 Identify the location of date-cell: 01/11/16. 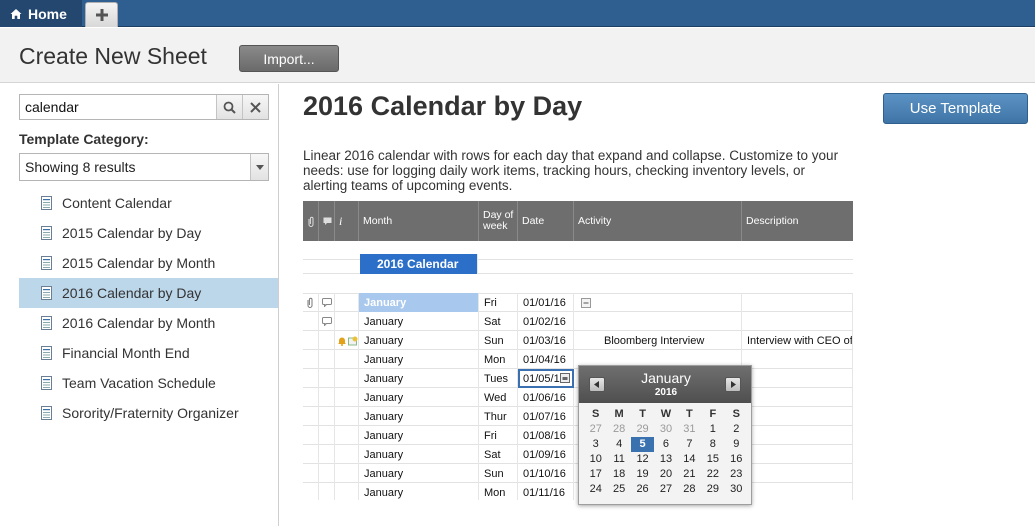
(546, 491).